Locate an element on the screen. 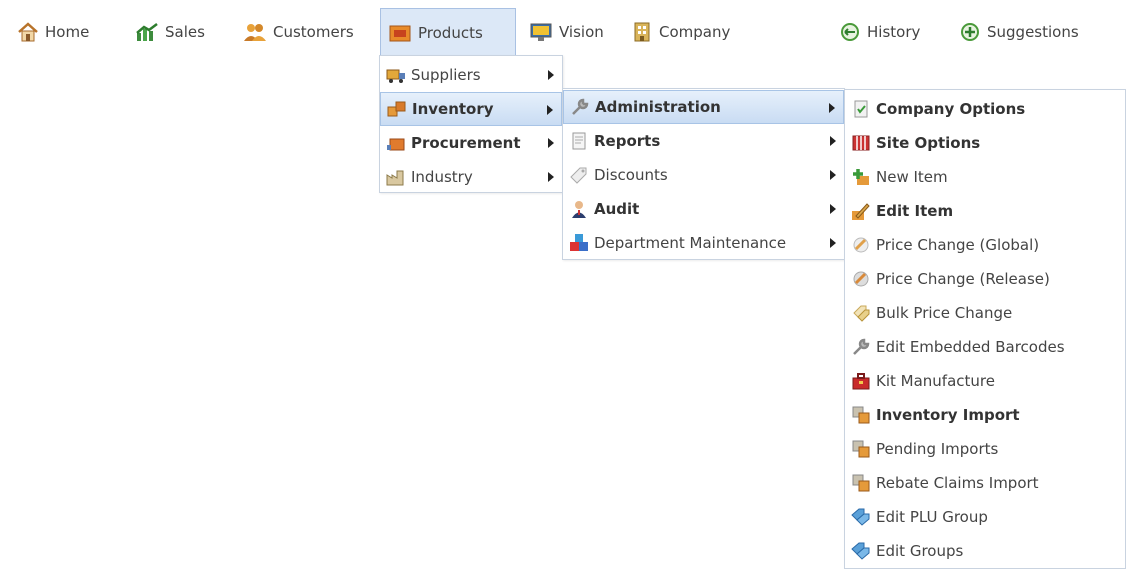 The width and height of the screenshot is (1126, 569). menu-item-bulk-price-change-label: Bulk Price Change is located at coordinates (944, 313).